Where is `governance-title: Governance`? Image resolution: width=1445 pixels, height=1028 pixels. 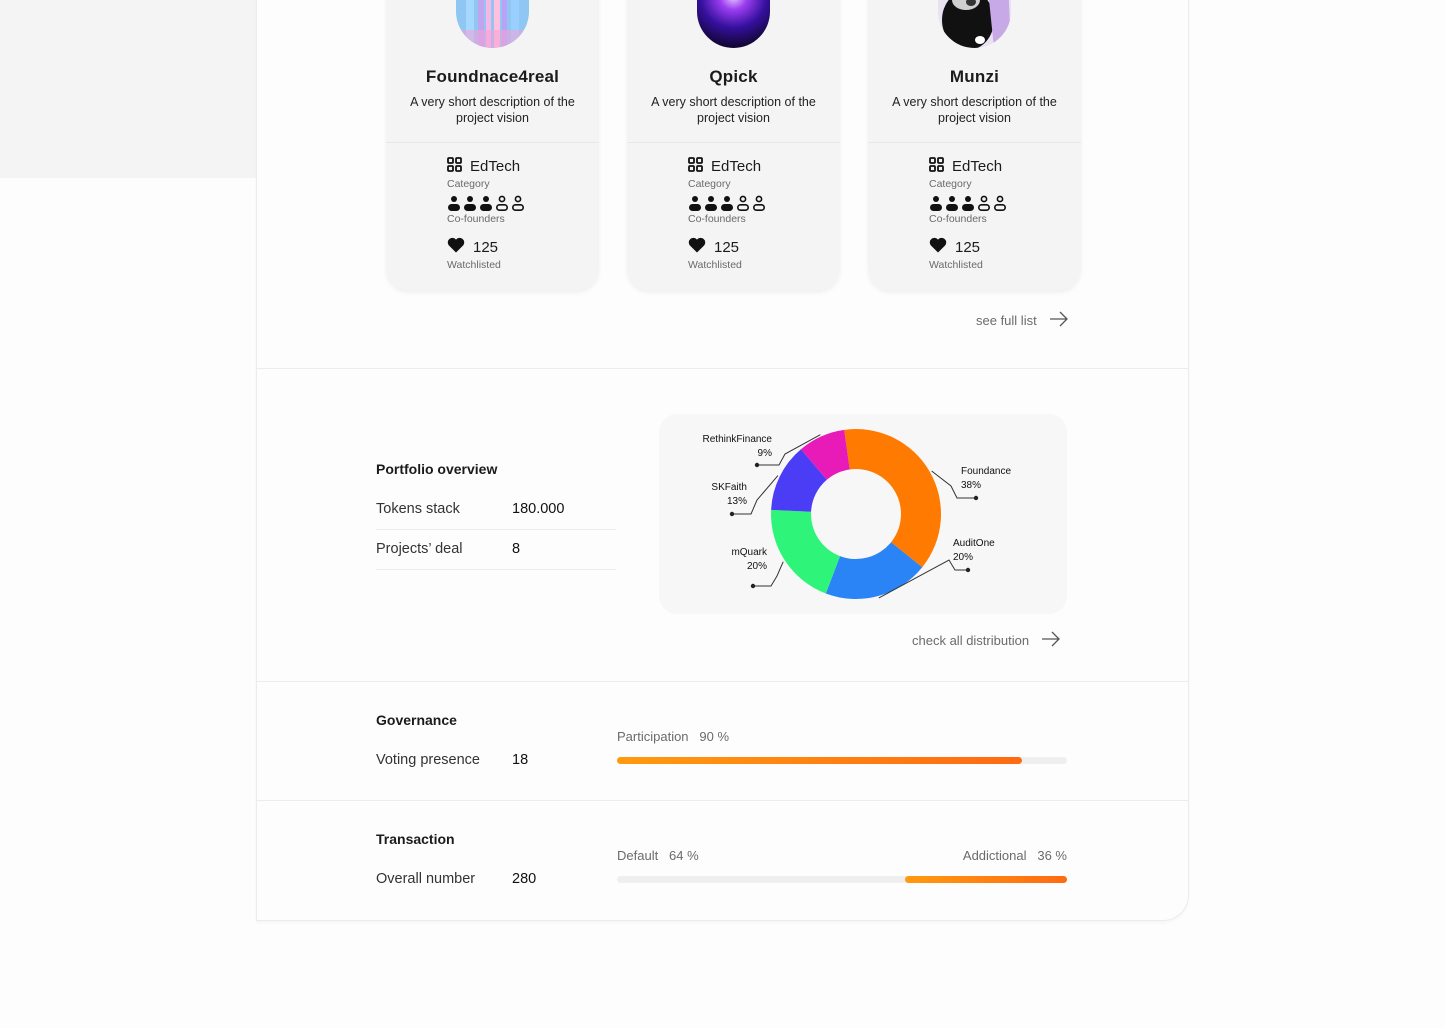
governance-title: Governance is located at coordinates (416, 720).